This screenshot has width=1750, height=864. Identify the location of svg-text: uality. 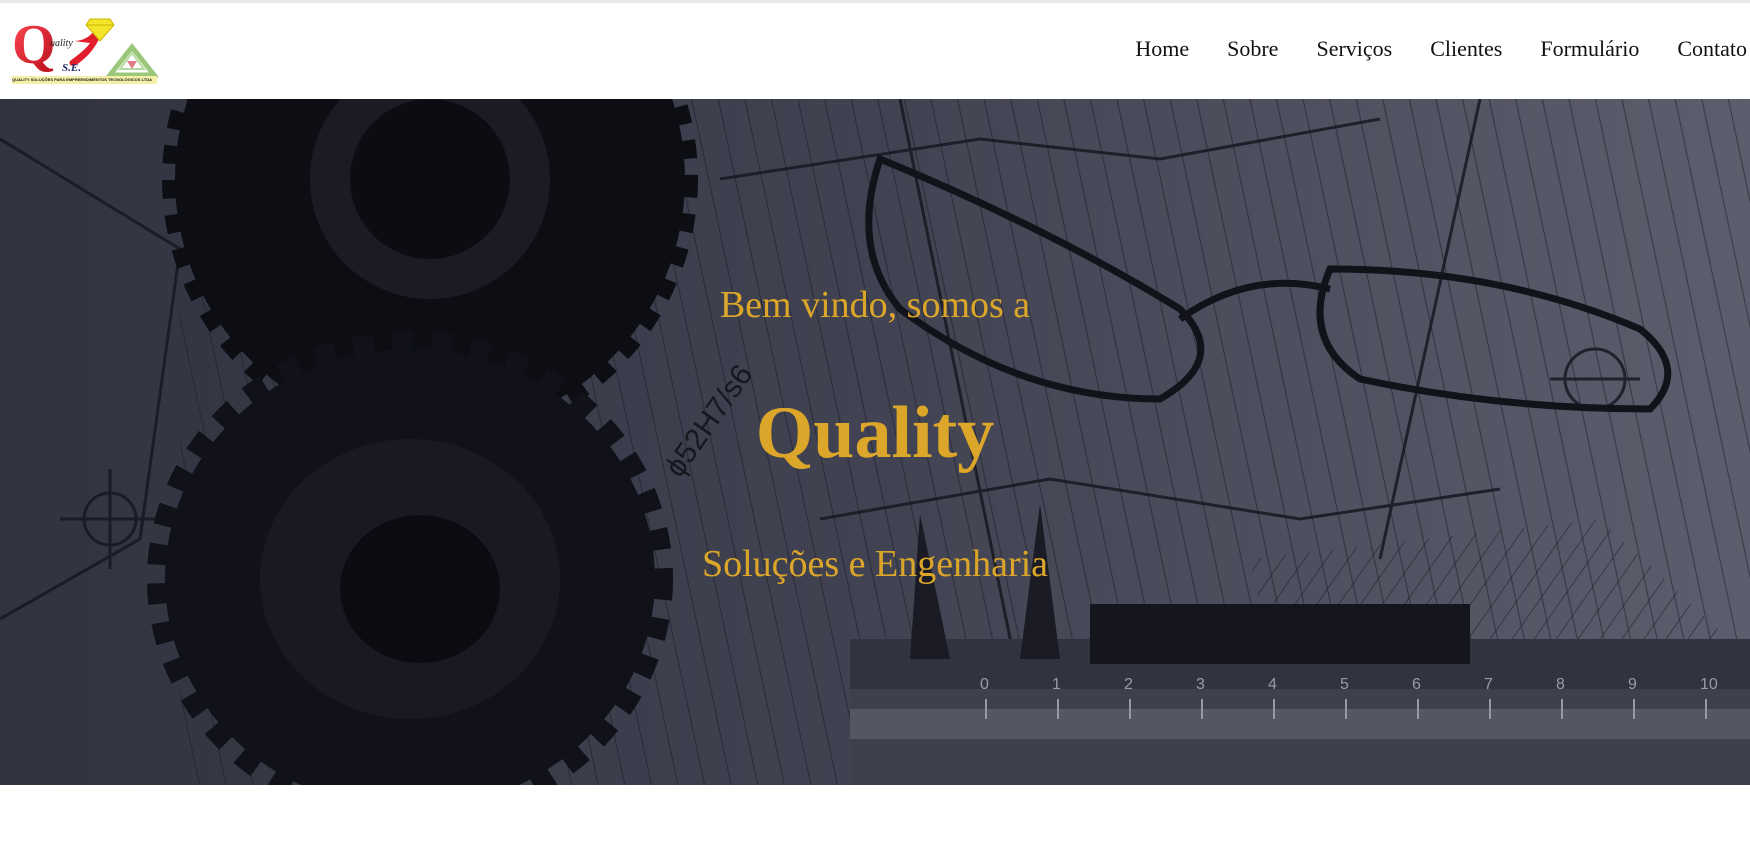
(61, 43).